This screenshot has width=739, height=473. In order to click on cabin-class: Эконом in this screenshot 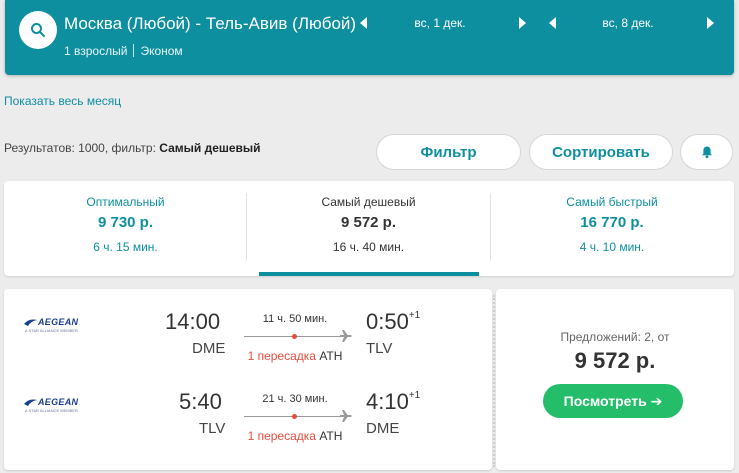, I will do `click(161, 51)`.